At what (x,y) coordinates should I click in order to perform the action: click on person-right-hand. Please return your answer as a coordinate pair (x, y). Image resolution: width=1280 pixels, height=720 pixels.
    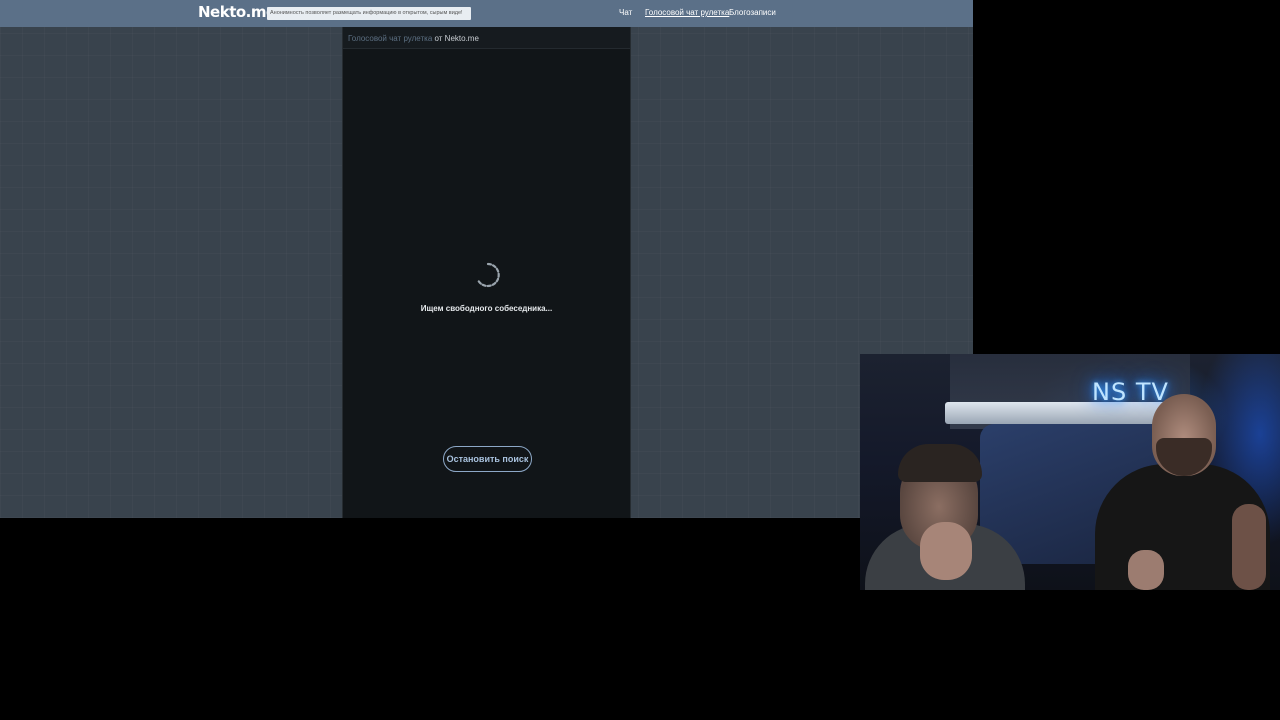
    Looking at the image, I should click on (1146, 570).